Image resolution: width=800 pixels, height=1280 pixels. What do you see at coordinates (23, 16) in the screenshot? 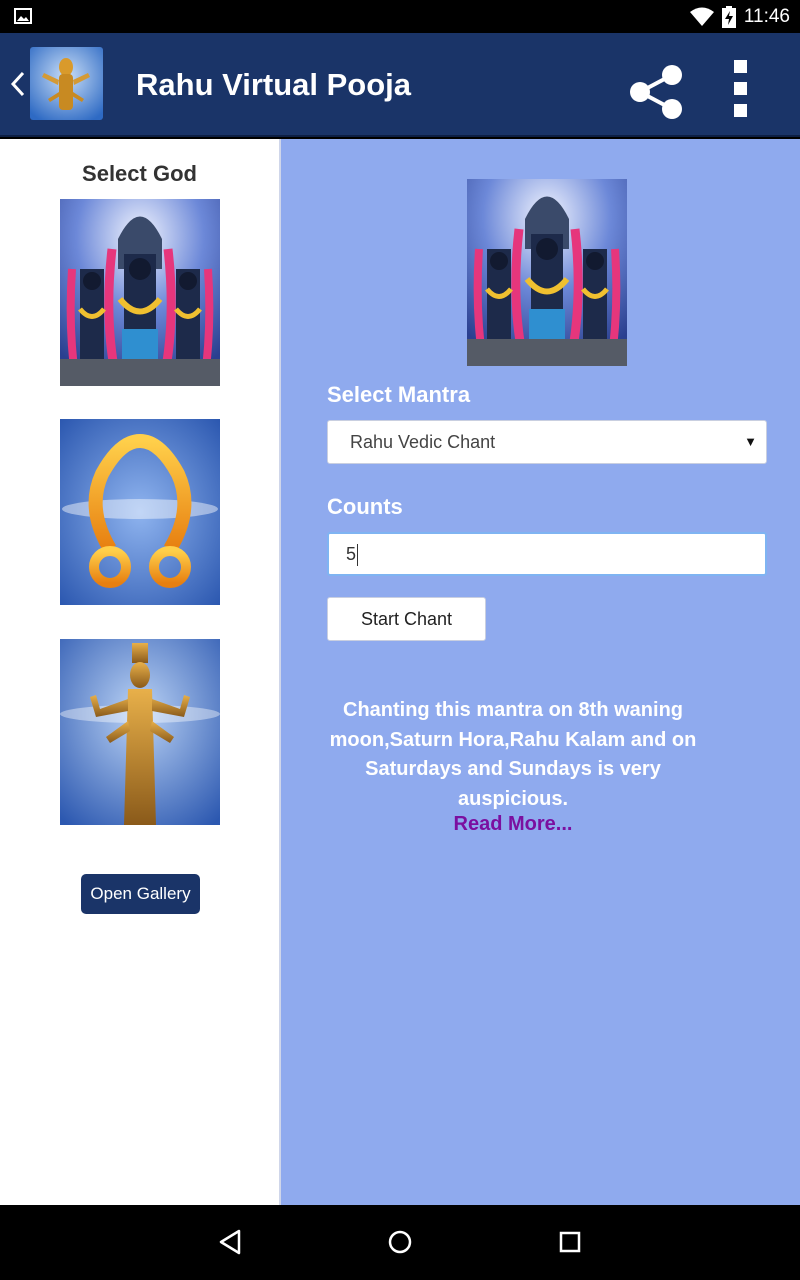
I see `image-icon` at bounding box center [23, 16].